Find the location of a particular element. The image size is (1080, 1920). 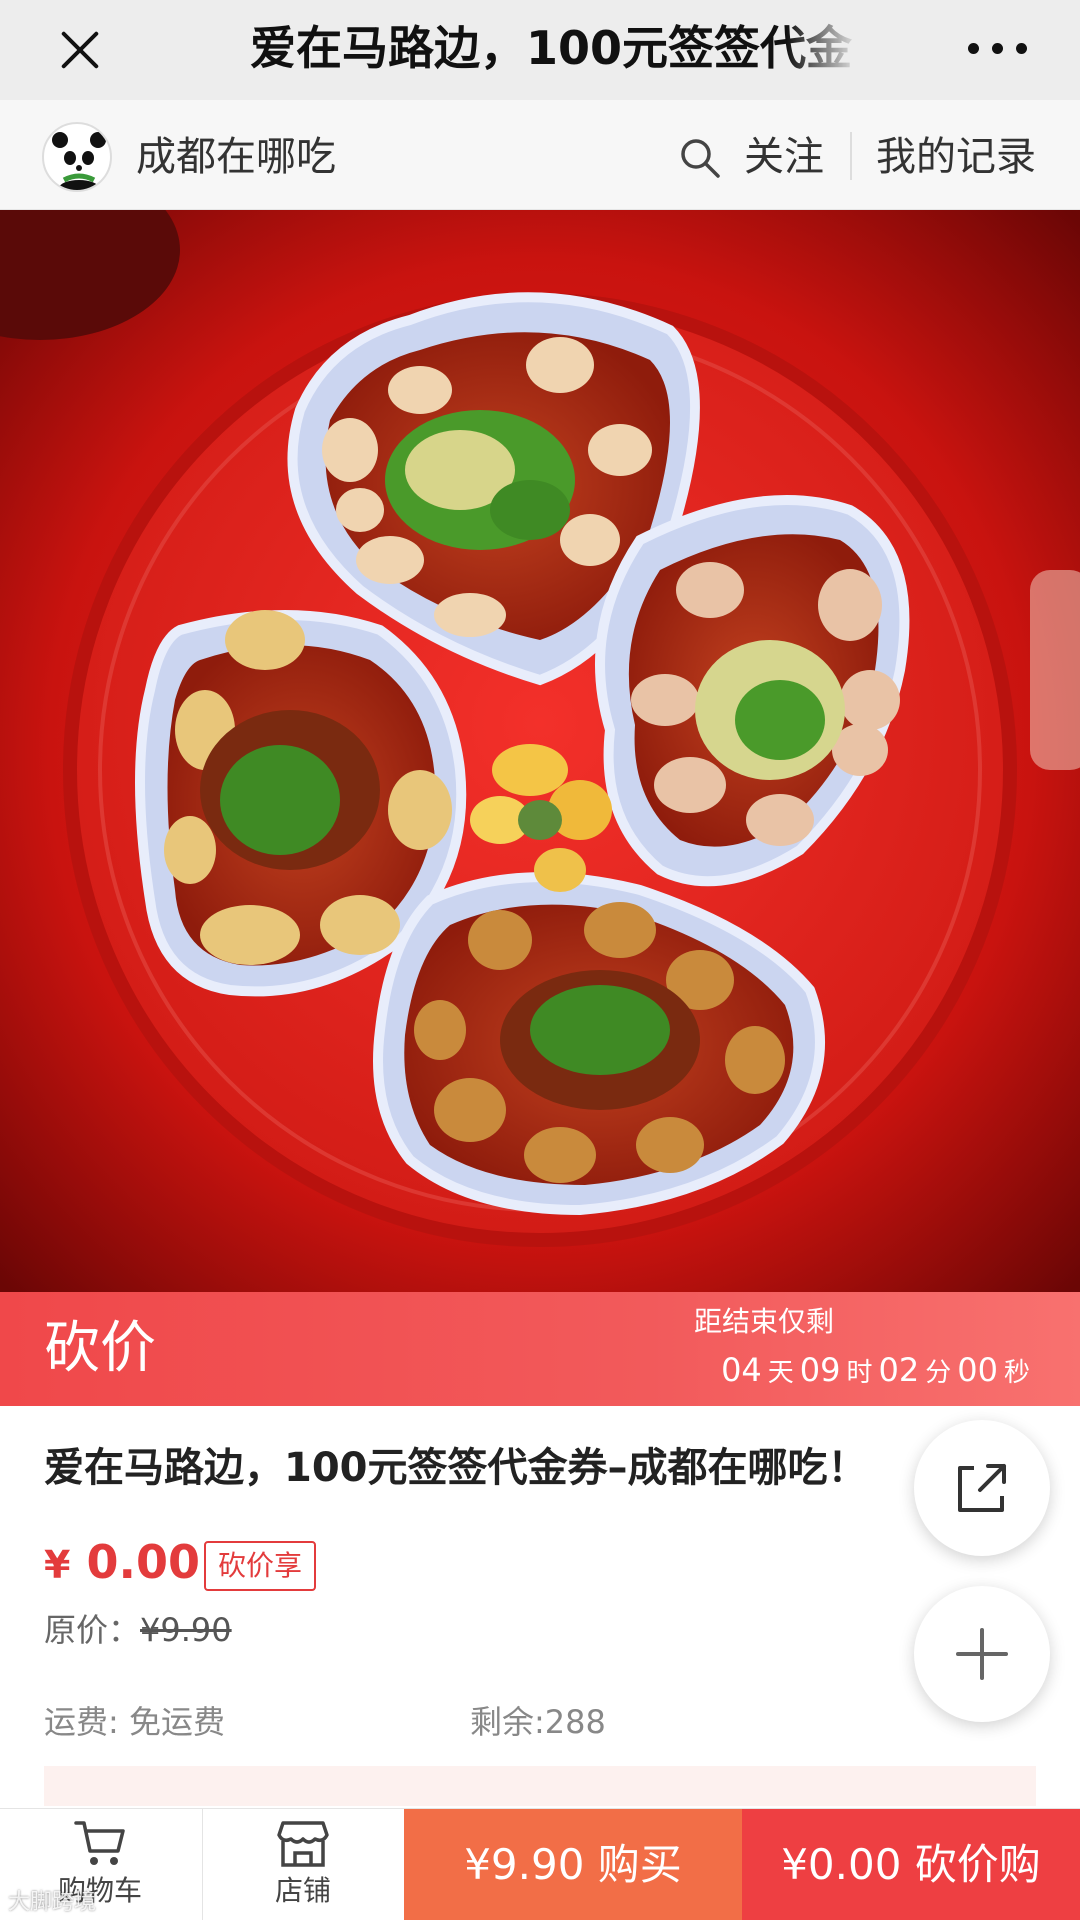

bargain-title: 砍价 is located at coordinates (100, 1348).